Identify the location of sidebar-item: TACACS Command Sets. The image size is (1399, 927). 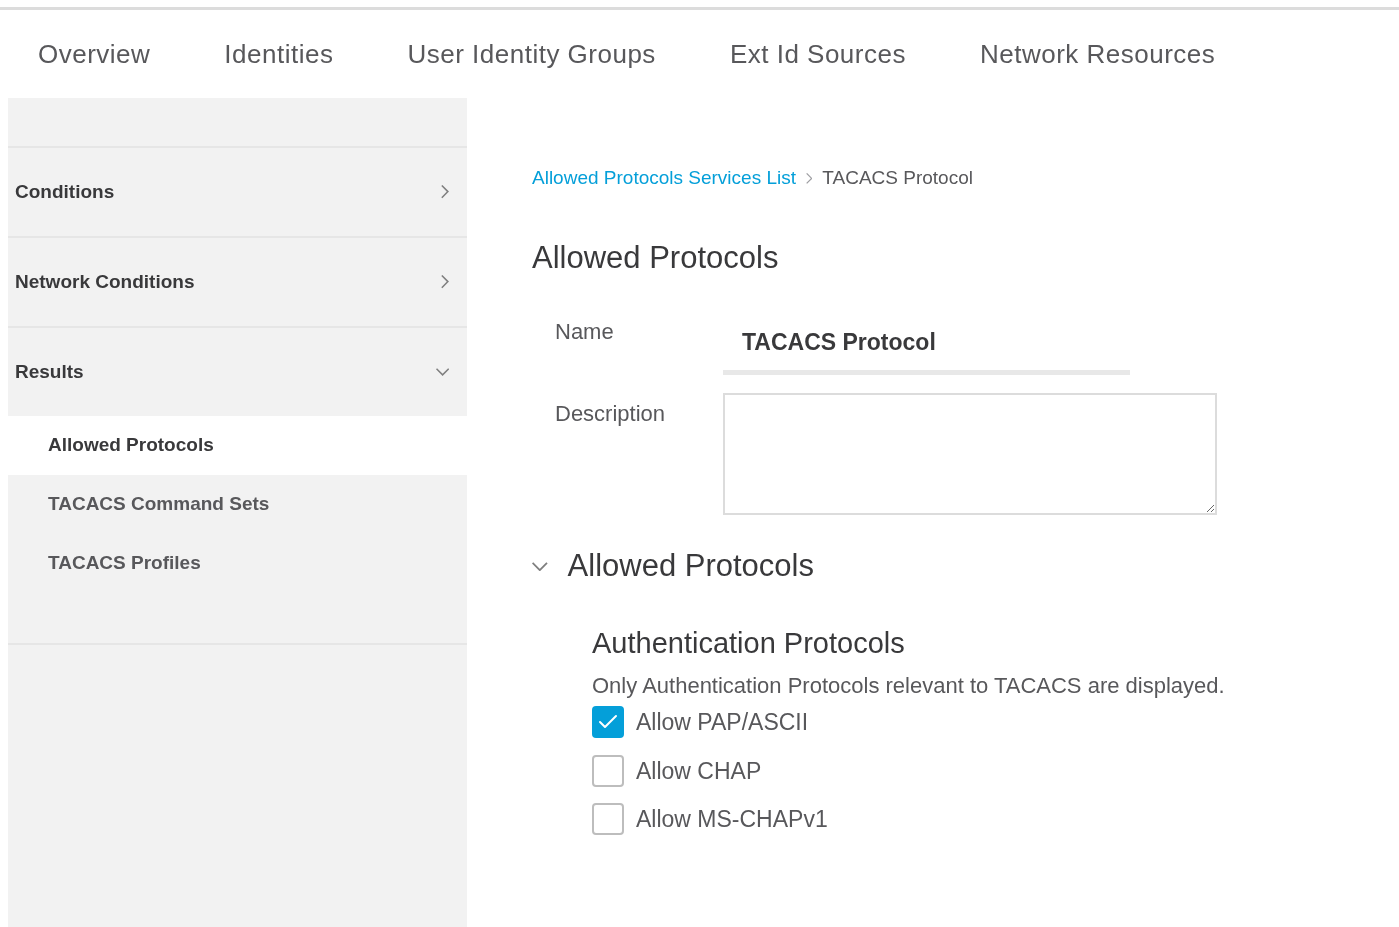
(237, 504).